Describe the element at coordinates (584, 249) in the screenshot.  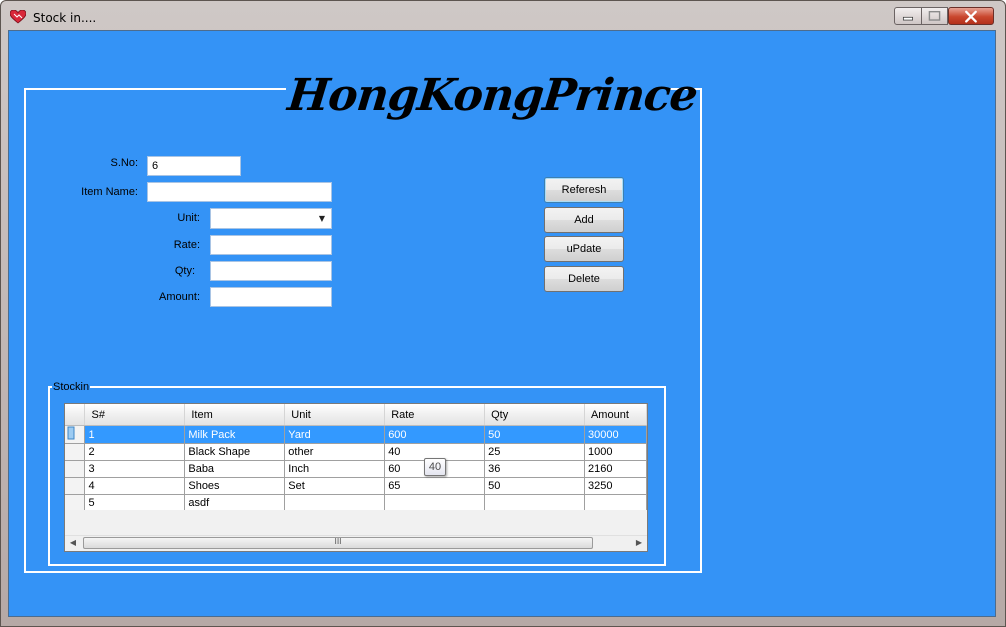
I see `update-button: uPdate` at that location.